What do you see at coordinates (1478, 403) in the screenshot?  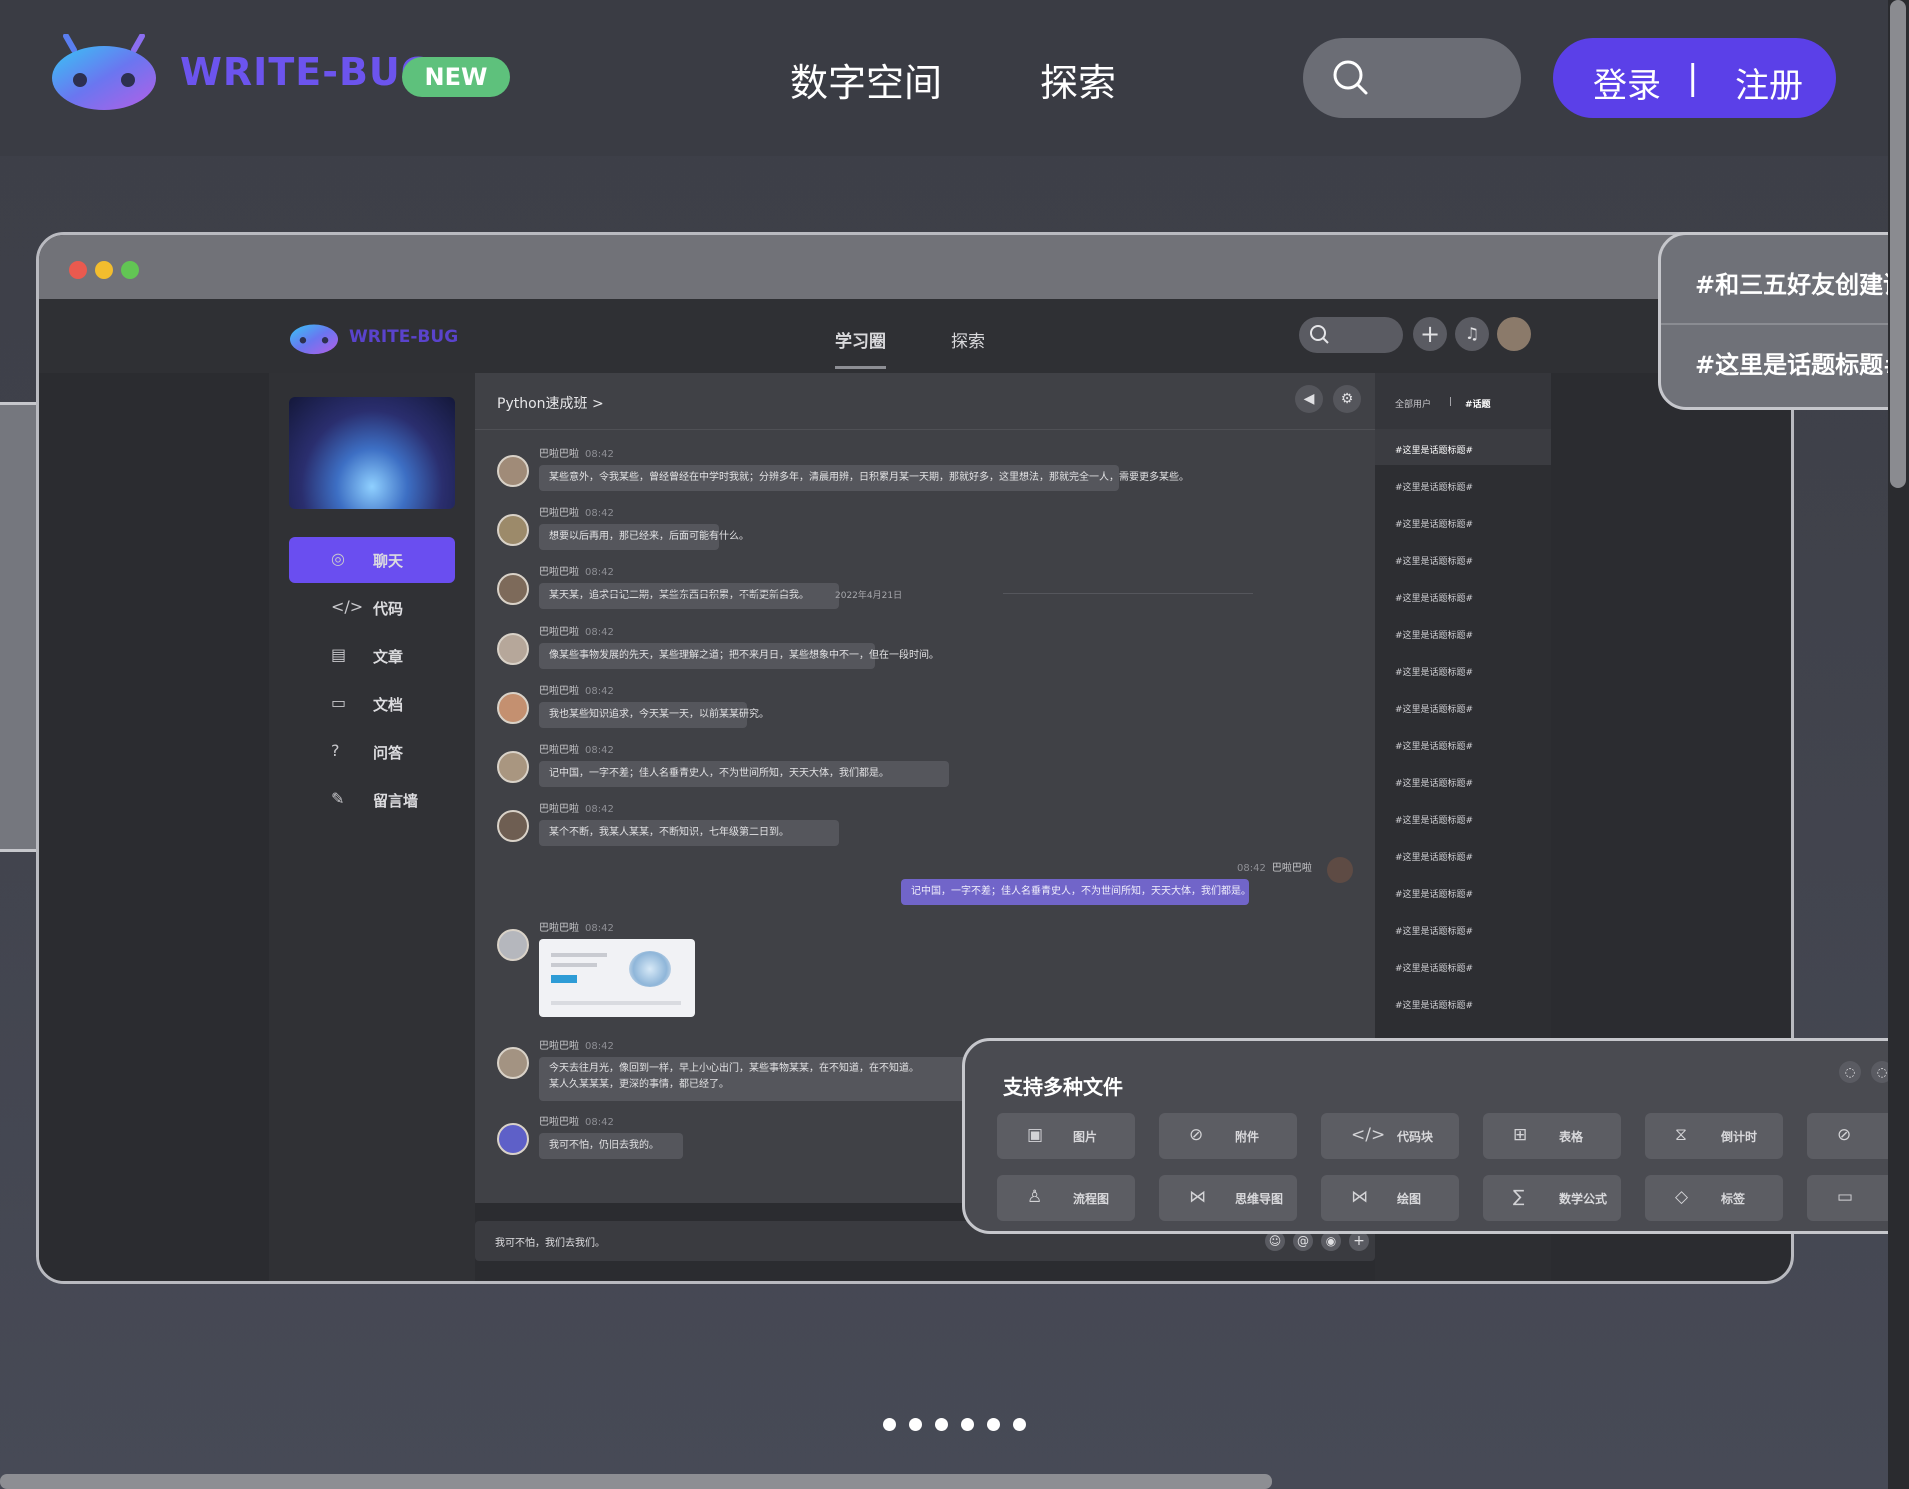 I see `filter-topics: #话题` at bounding box center [1478, 403].